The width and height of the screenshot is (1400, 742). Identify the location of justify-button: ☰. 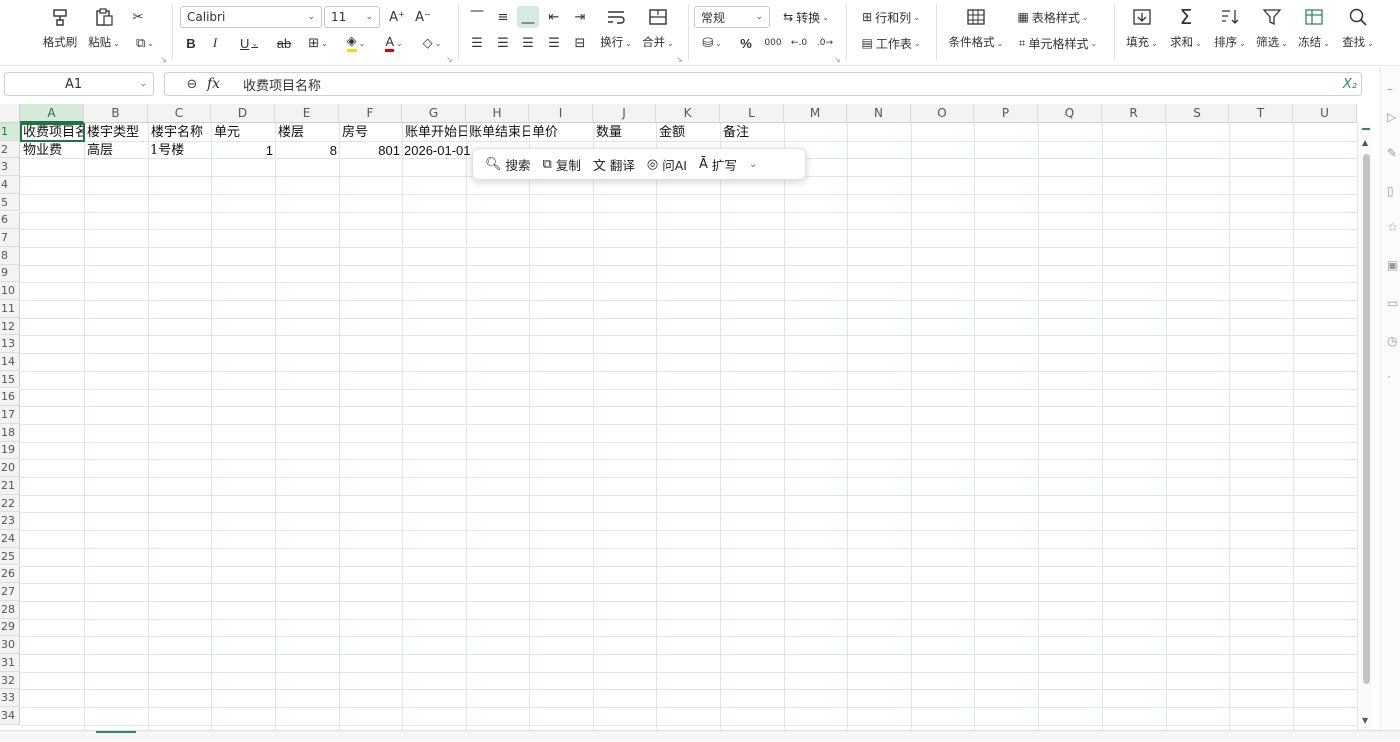
(554, 43).